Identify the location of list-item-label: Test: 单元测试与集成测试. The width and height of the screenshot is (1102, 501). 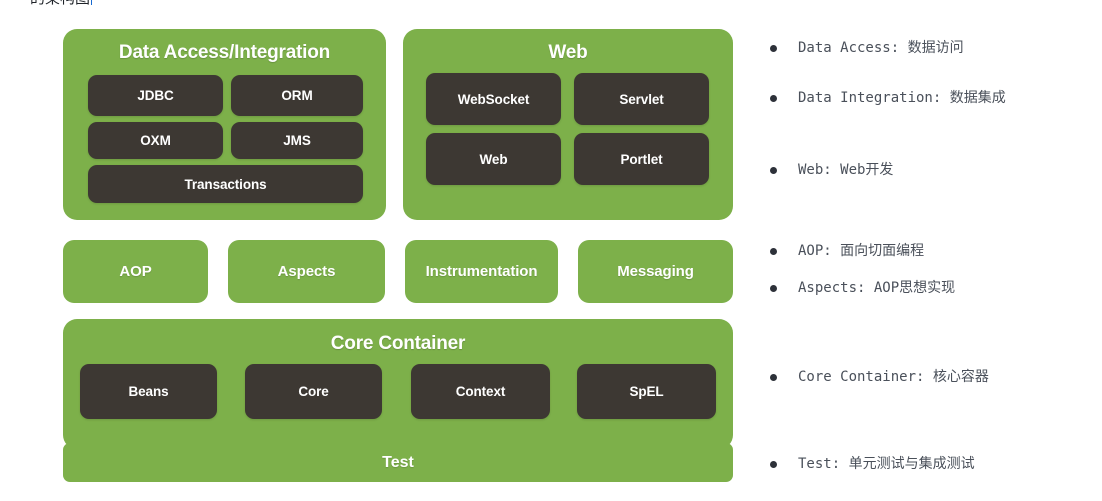
(886, 464).